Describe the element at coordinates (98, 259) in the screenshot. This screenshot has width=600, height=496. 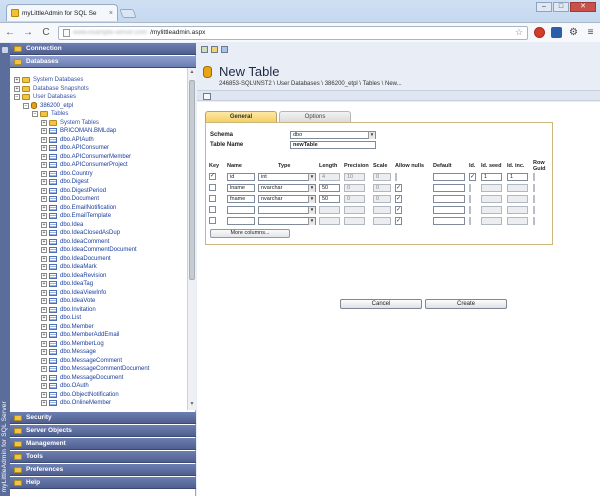
I see `tree-item: + dbo.IdeaDocument` at that location.